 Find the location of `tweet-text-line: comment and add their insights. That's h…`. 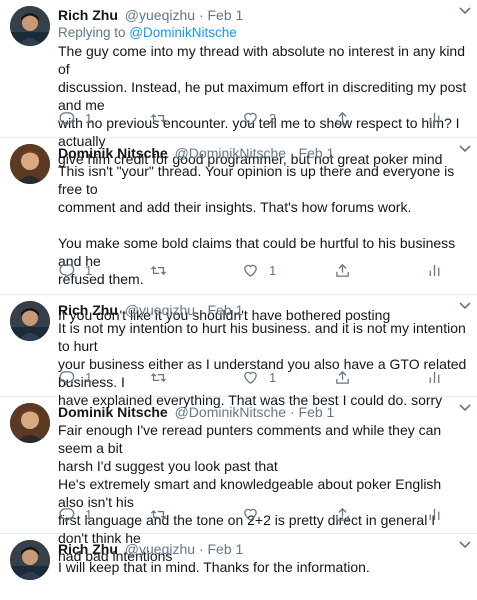

tweet-text-line: comment and add their insights. That's h… is located at coordinates (235, 207).